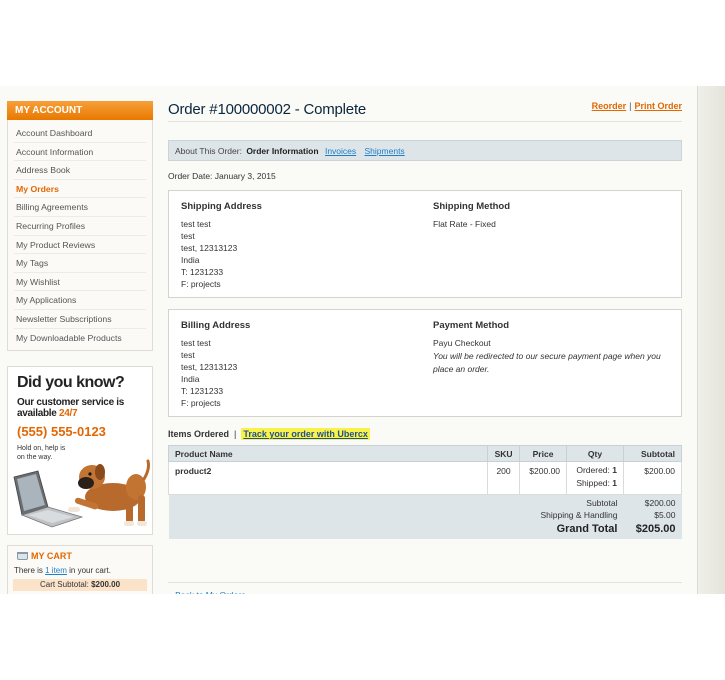 The height and width of the screenshot is (680, 725). Describe the element at coordinates (595, 453) in the screenshot. I see `col-qty: Qty` at that location.